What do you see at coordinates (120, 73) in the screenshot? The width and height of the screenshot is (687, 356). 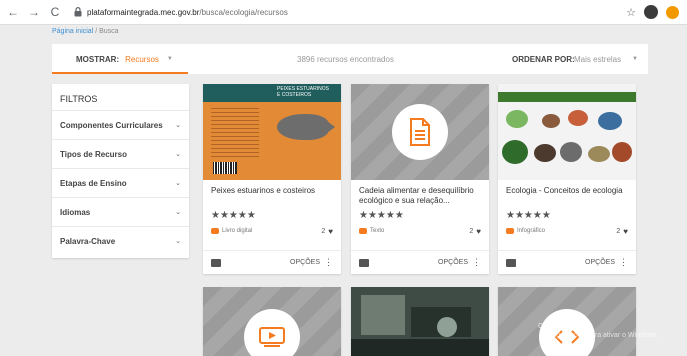 I see `active-tab-indicator` at bounding box center [120, 73].